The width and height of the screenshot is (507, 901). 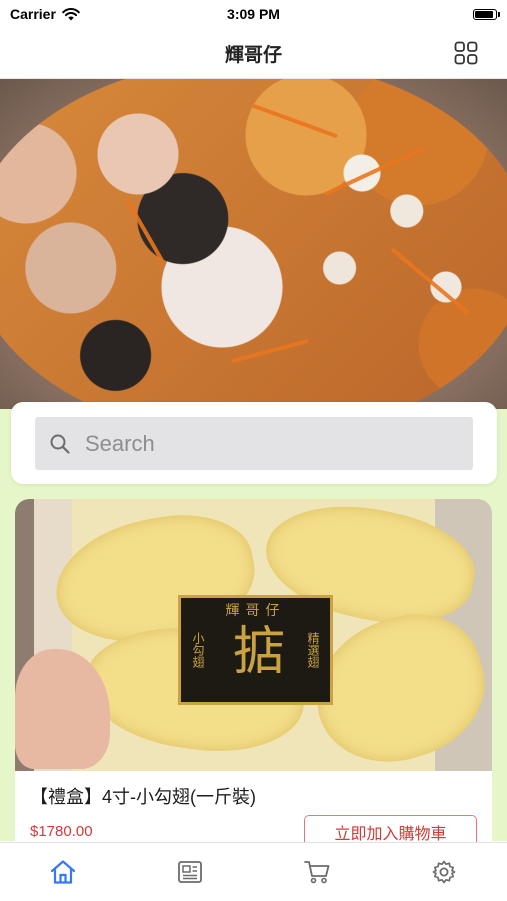 What do you see at coordinates (486, 14) in the screenshot?
I see `battery-icon` at bounding box center [486, 14].